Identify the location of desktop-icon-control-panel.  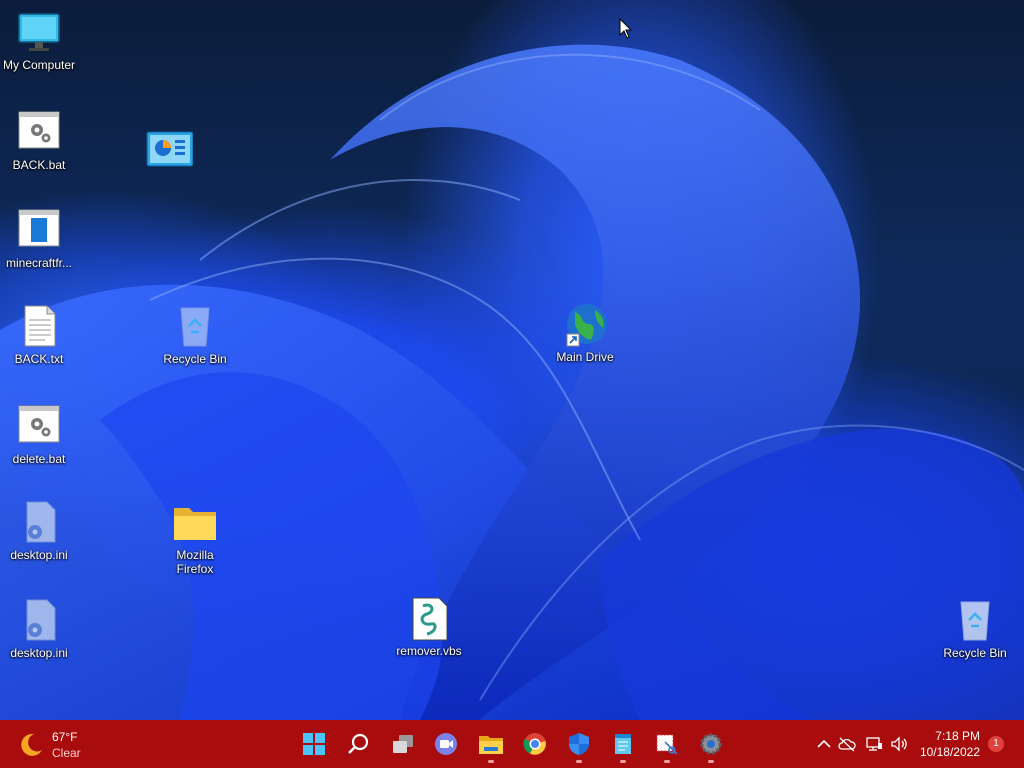
(169, 154).